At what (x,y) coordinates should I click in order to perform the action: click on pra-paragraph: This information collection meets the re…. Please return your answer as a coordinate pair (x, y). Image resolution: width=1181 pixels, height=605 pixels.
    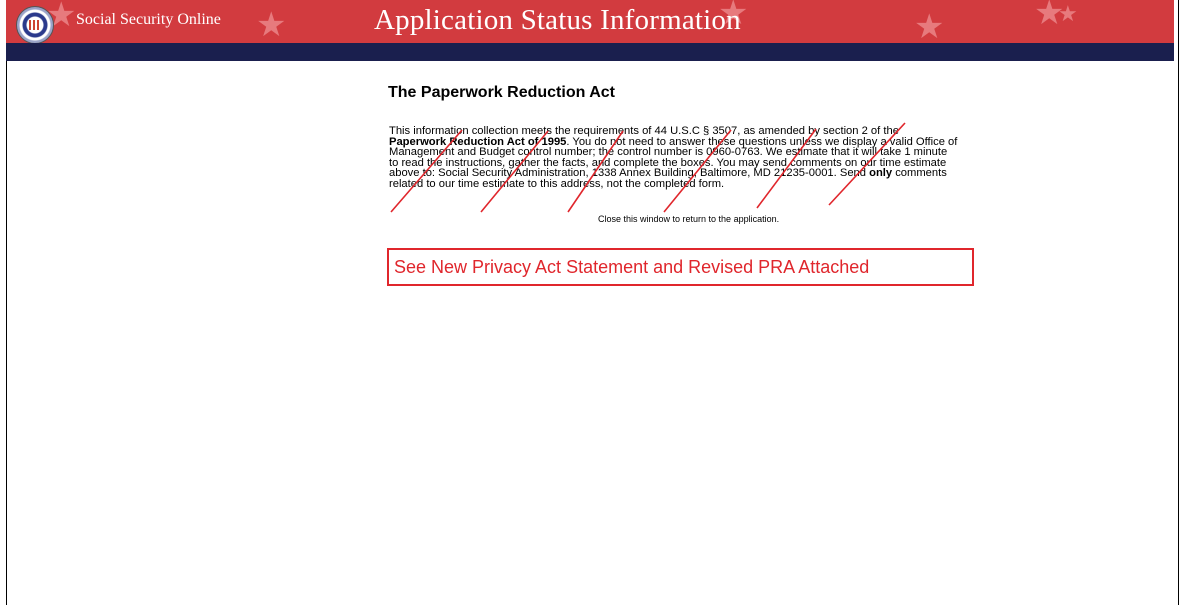
    Looking at the image, I should click on (674, 157).